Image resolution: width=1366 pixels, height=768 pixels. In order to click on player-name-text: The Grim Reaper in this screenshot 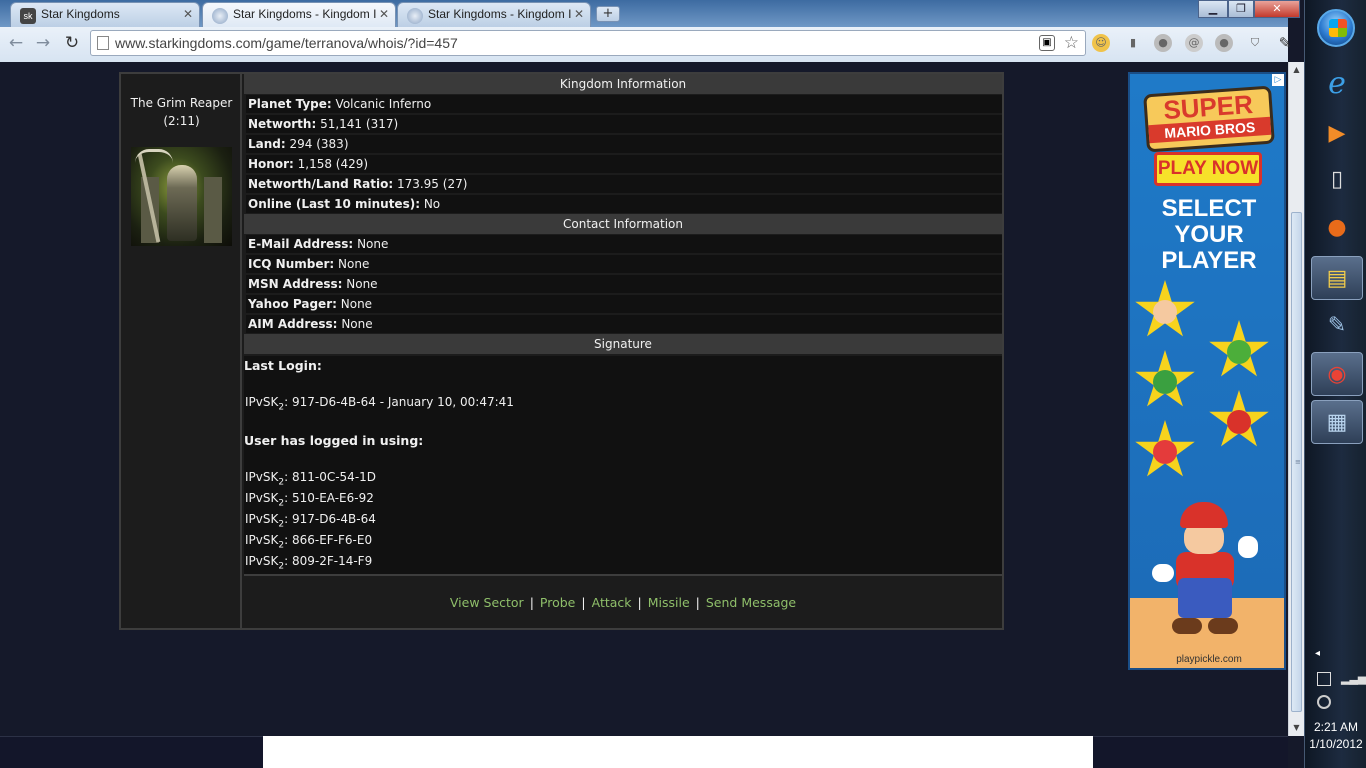, I will do `click(181, 103)`.